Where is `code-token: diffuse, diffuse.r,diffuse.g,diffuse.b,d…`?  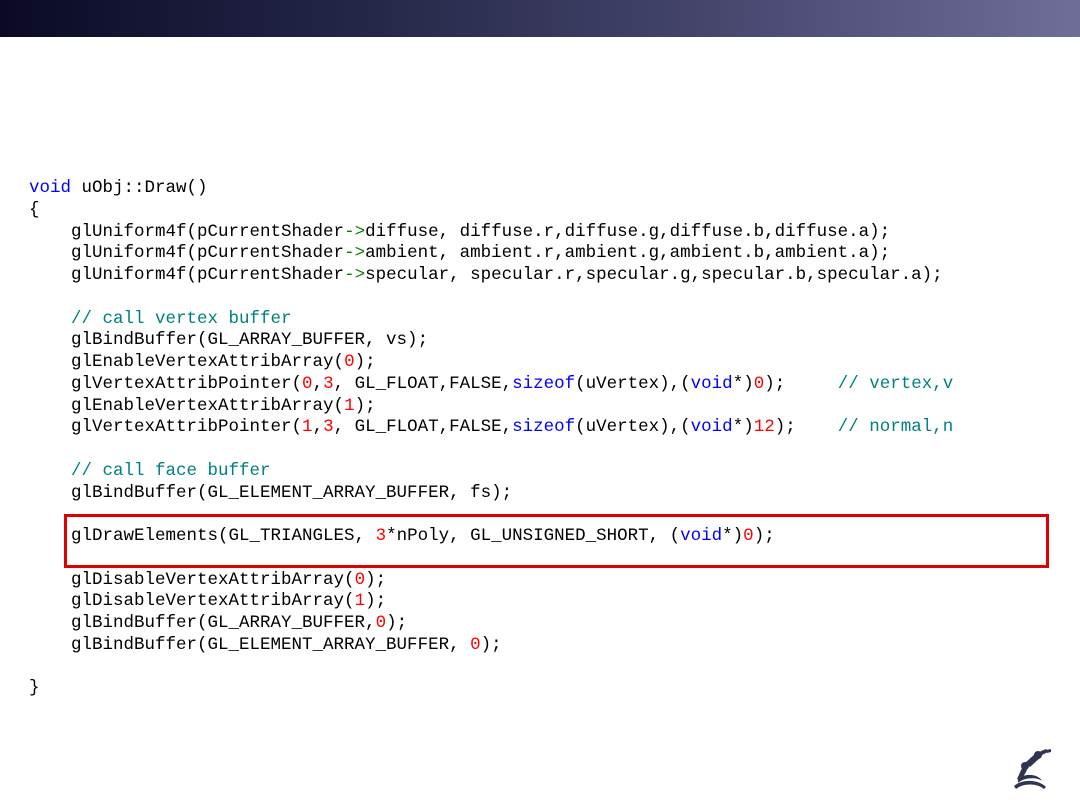
code-token: diffuse, diffuse.r,diffuse.g,diffuse.b,d… is located at coordinates (628, 231).